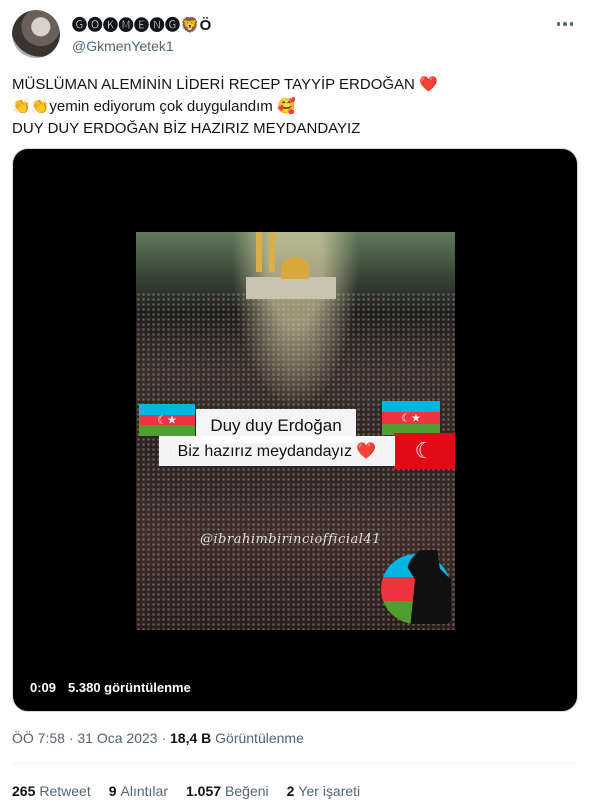  Describe the element at coordinates (295, 35) in the screenshot. I see `tweet-header: 🅖🅞🅚🅜🅔🅝🅖🦁Ö @GkmenYetek1` at that location.